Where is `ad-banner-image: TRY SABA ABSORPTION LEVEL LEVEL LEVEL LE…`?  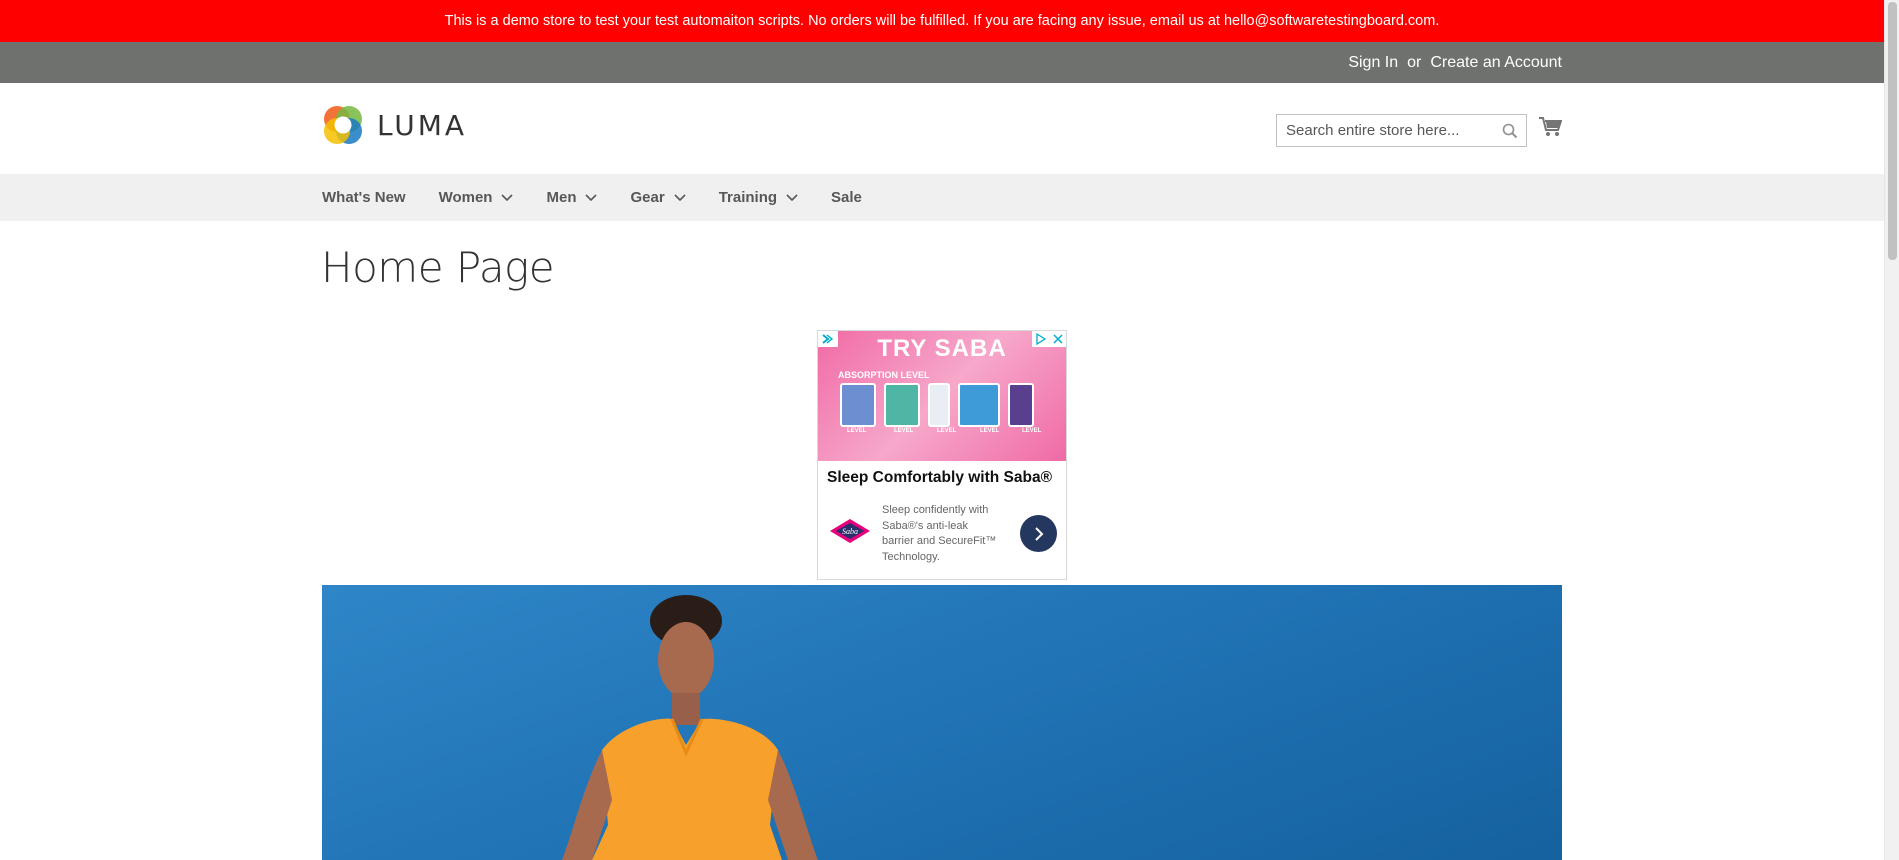
ad-banner-image: TRY SABA ABSORPTION LEVEL LEVEL LEVEL LE… is located at coordinates (942, 396).